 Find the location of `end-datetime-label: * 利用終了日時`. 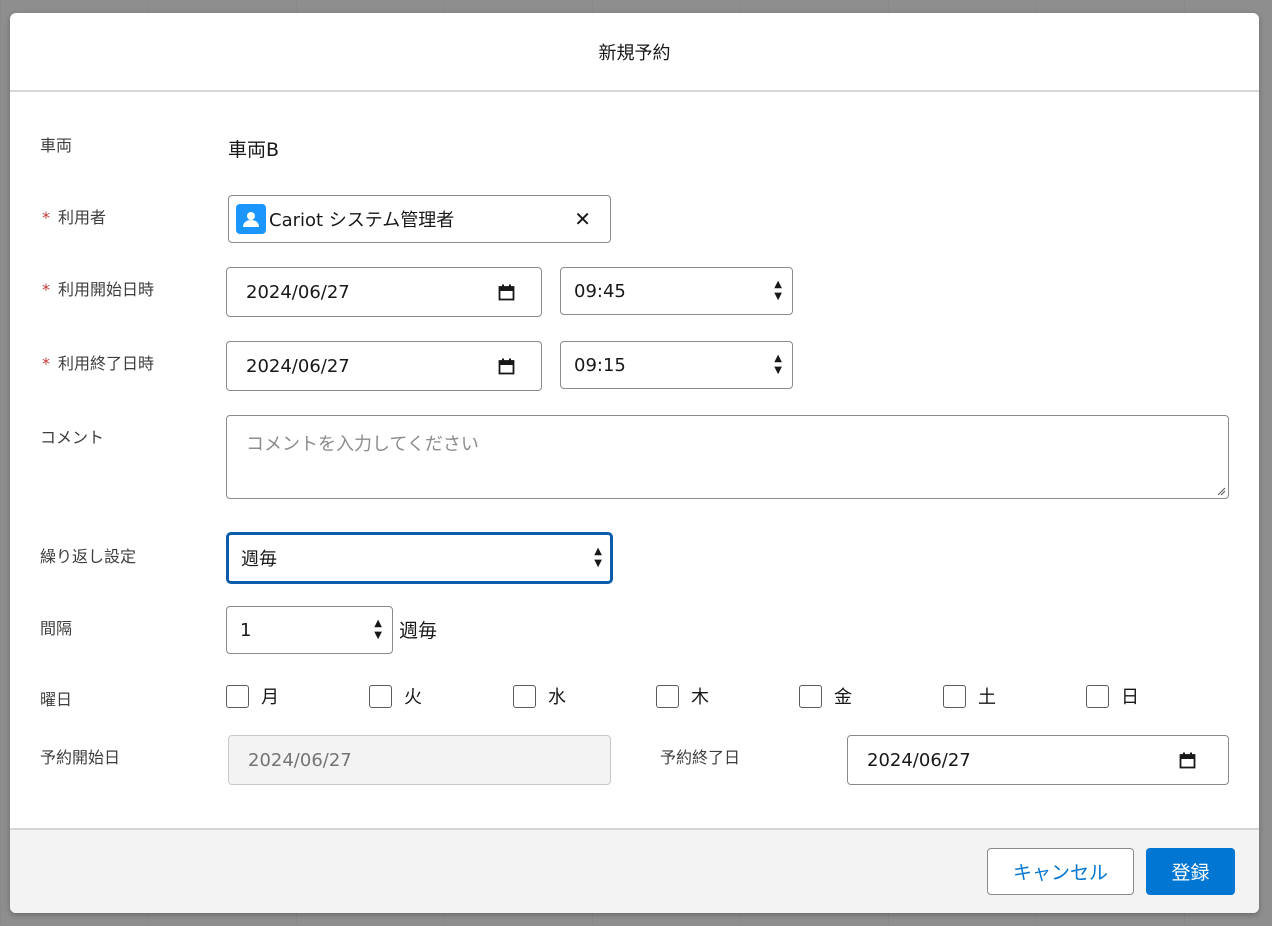

end-datetime-label: * 利用終了日時 is located at coordinates (97, 362).